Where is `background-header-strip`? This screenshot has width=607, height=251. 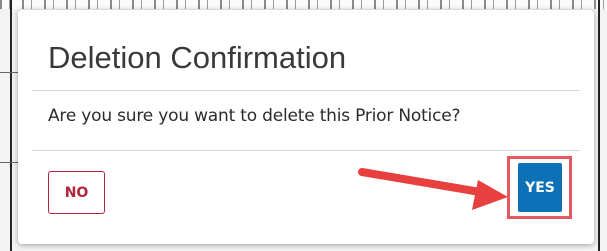 background-header-strip is located at coordinates (303, 4).